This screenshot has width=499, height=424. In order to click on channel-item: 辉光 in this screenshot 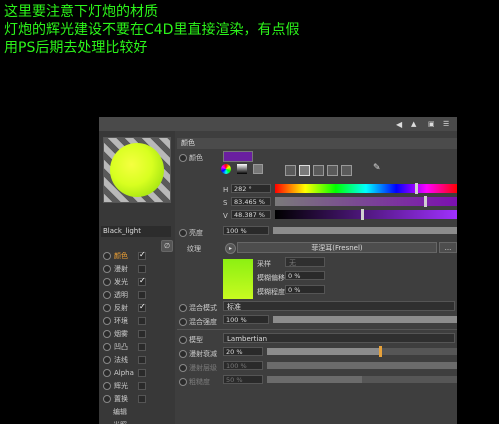, I will do `click(124, 386)`.